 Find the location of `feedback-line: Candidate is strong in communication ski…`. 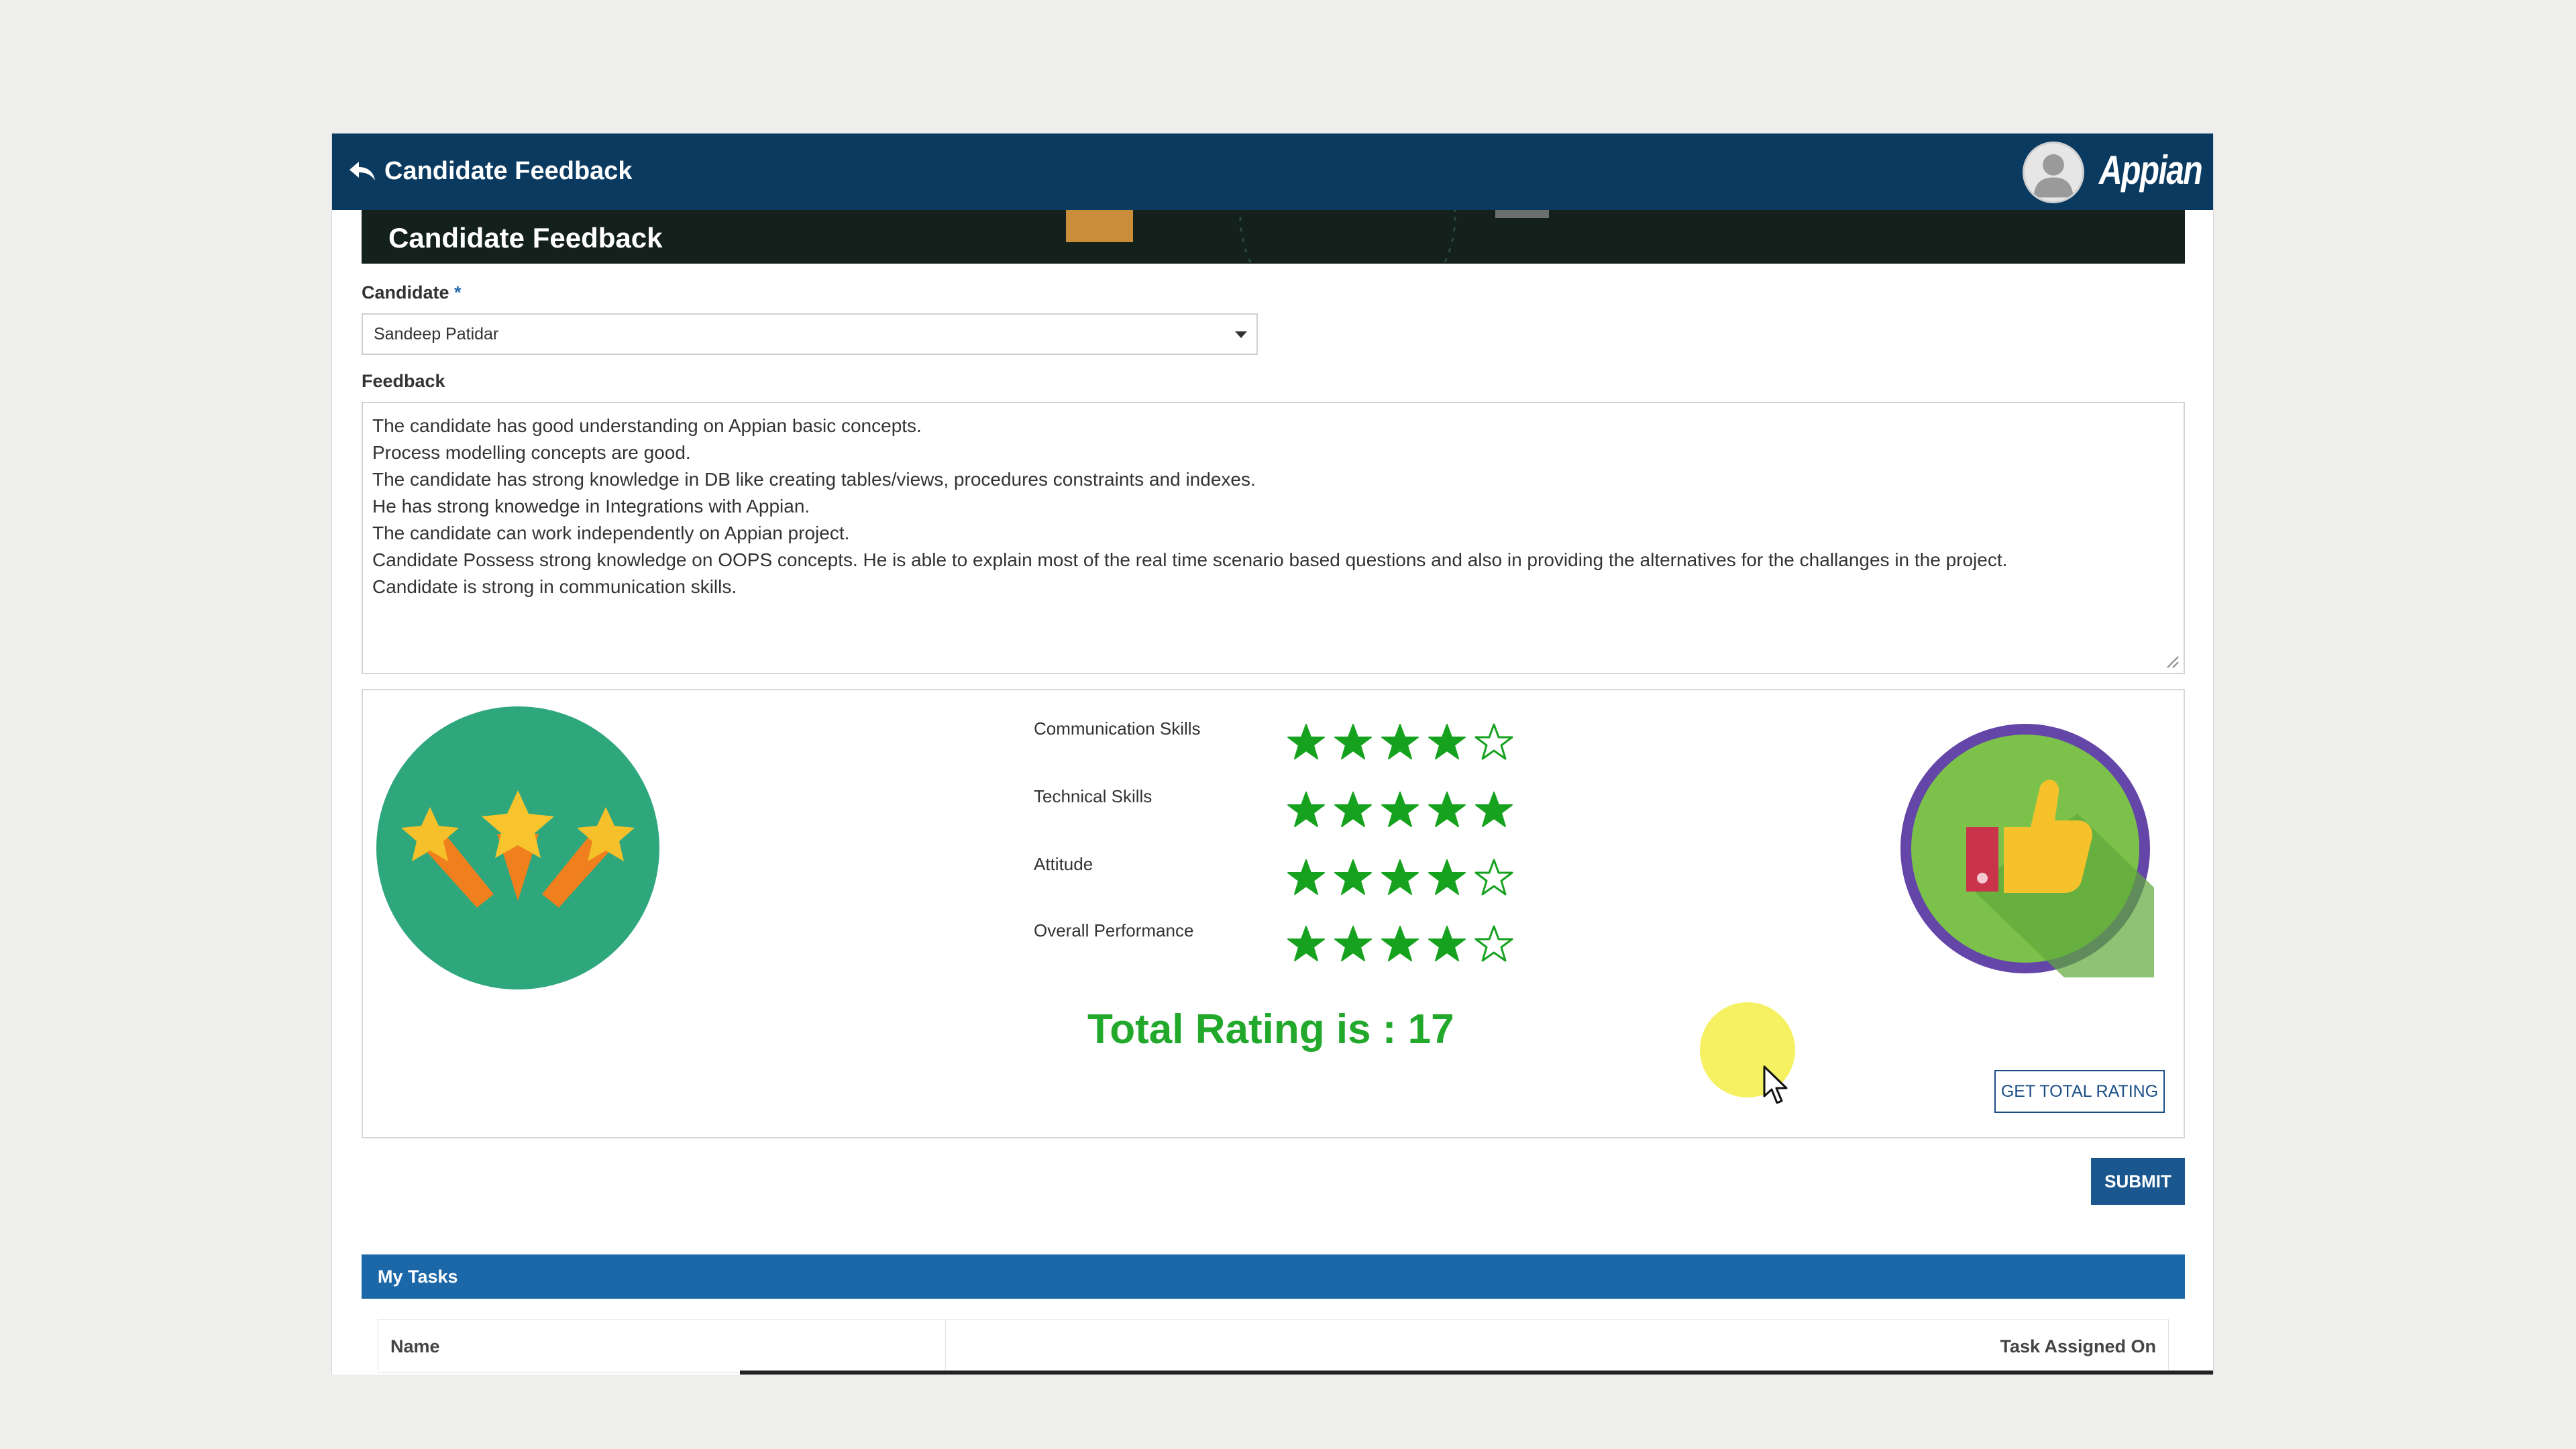

feedback-line: Candidate is strong in communication ski… is located at coordinates (554, 586).